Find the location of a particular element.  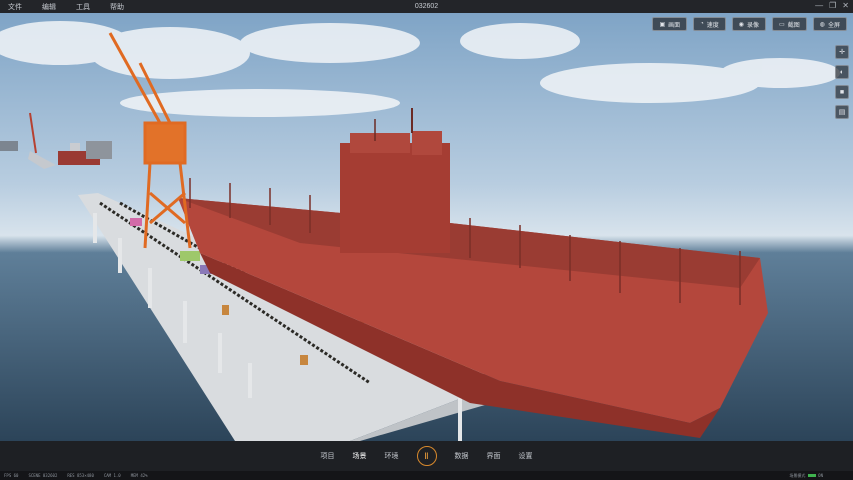

menu-tools: 工具 is located at coordinates (93, 7).